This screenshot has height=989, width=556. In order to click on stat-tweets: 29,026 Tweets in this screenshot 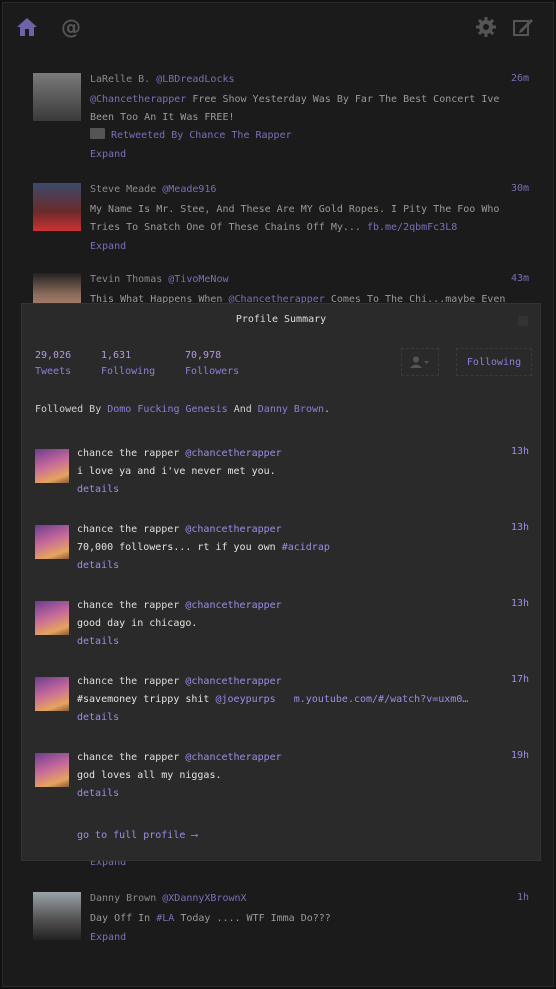, I will do `click(53, 364)`.